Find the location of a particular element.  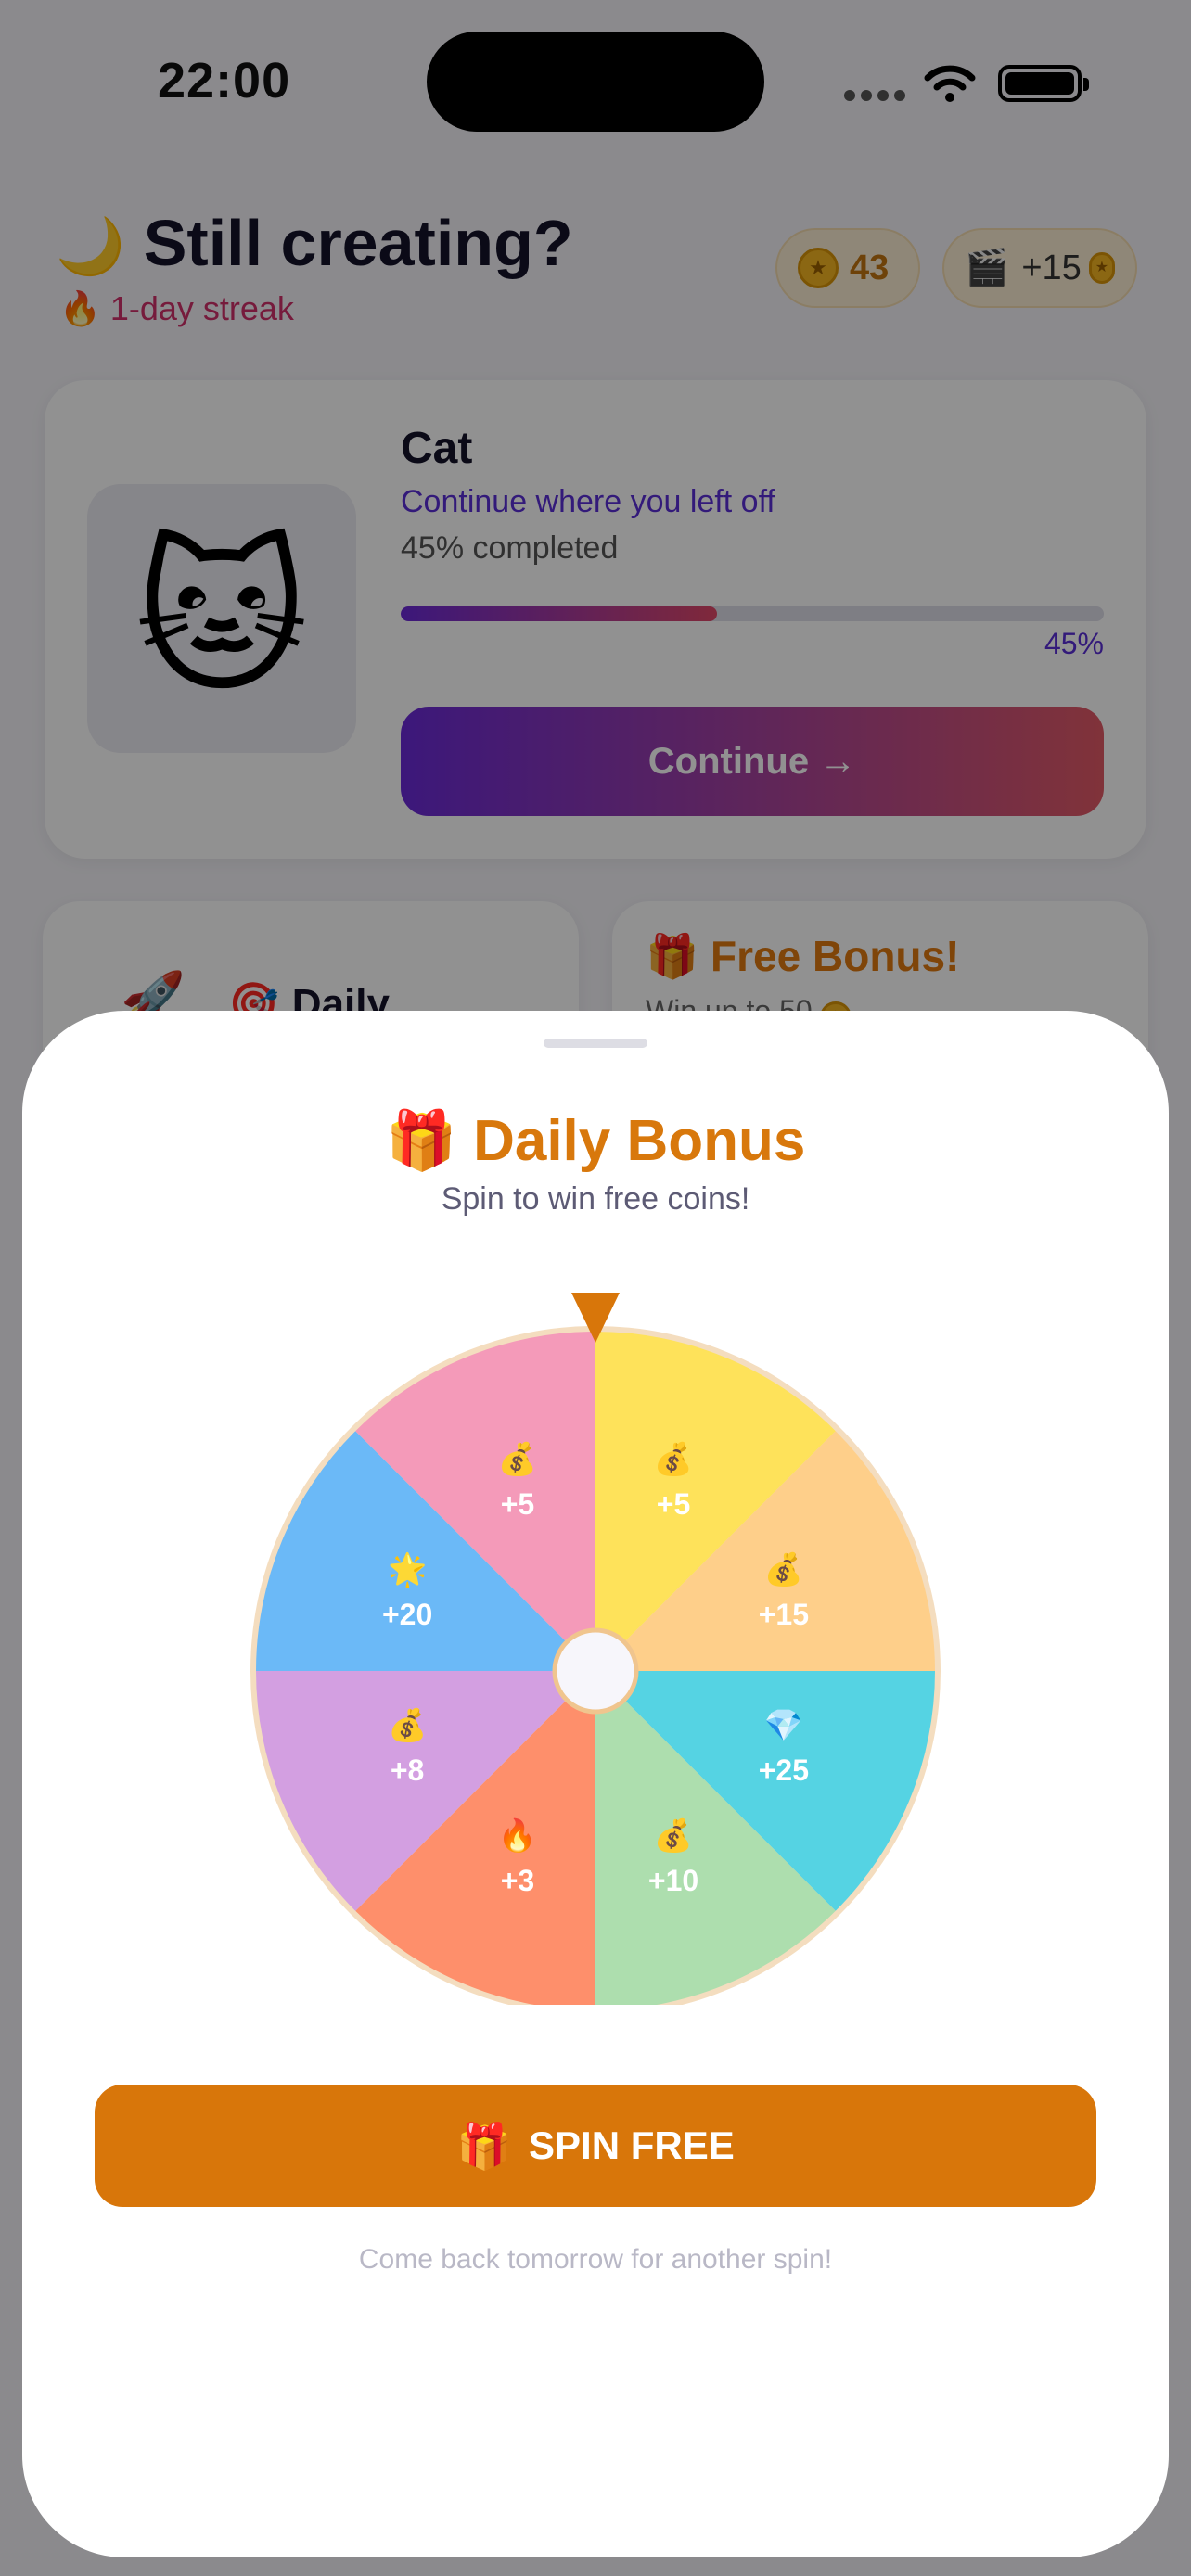

segment-icon: 🌟 is located at coordinates (407, 1570).